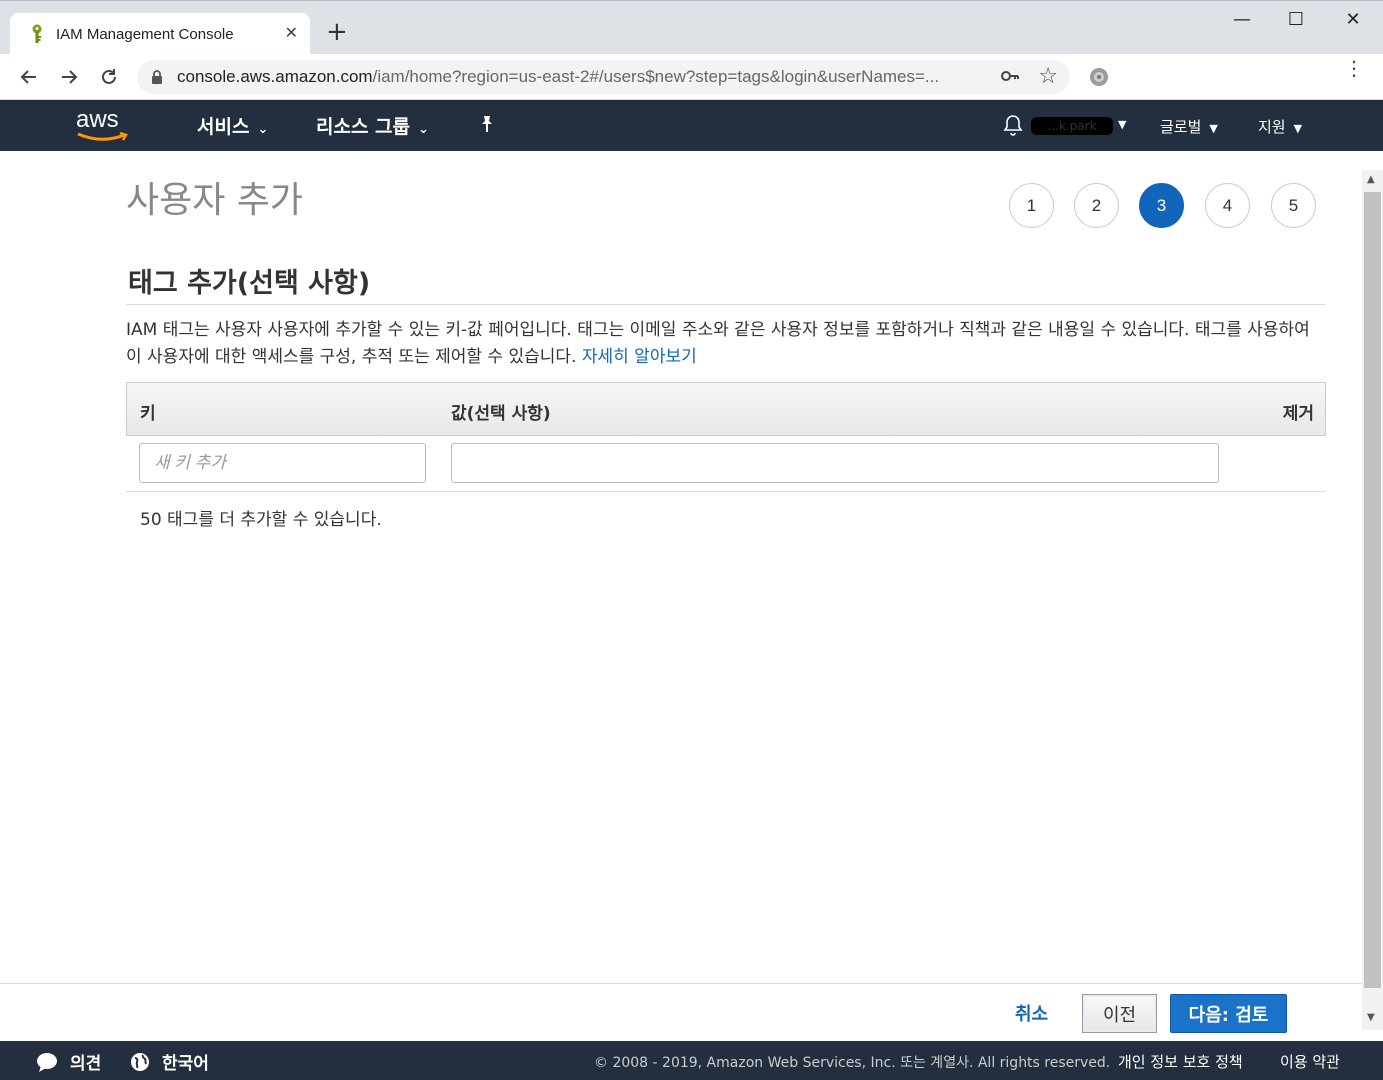 The image size is (1383, 1080). What do you see at coordinates (223, 127) in the screenshot?
I see `services-label: 서비스` at bounding box center [223, 127].